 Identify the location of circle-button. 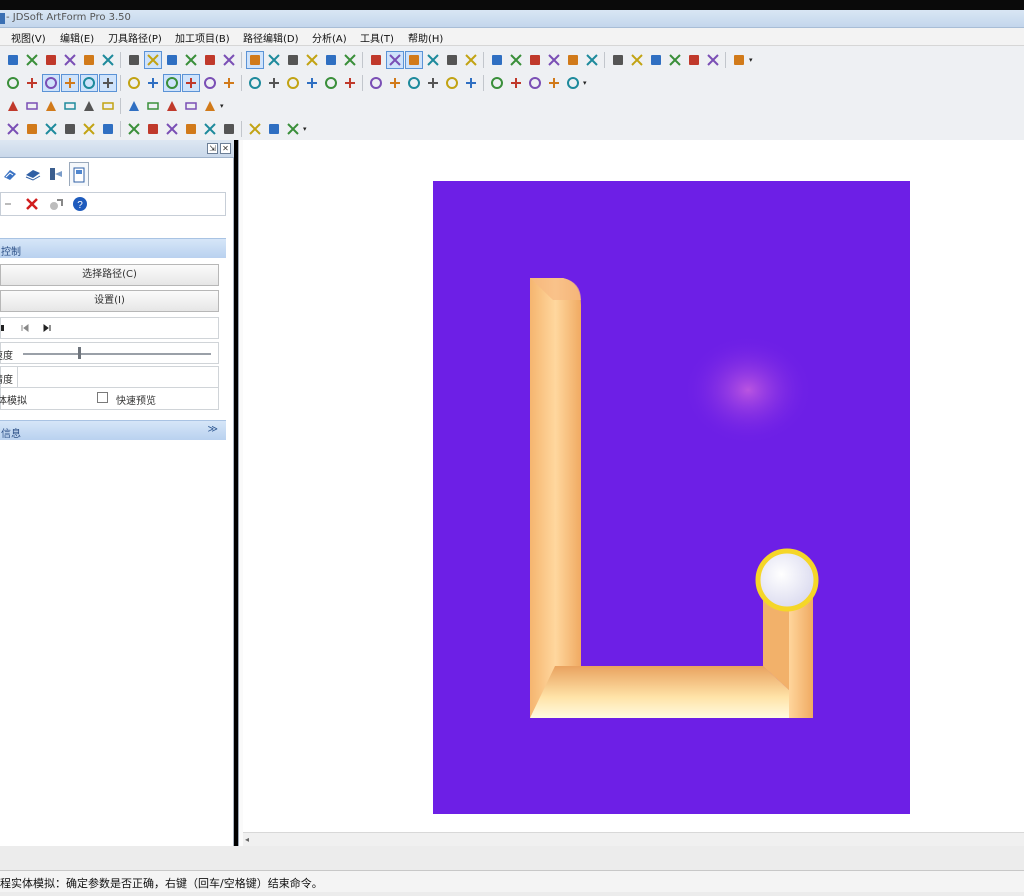
(88, 82).